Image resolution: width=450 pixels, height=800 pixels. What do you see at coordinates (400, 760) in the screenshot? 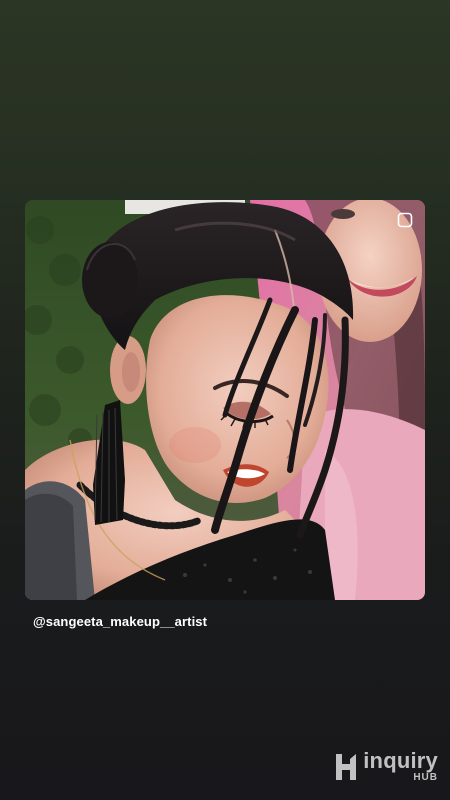
I see `watermark-word: inquiry` at bounding box center [400, 760].